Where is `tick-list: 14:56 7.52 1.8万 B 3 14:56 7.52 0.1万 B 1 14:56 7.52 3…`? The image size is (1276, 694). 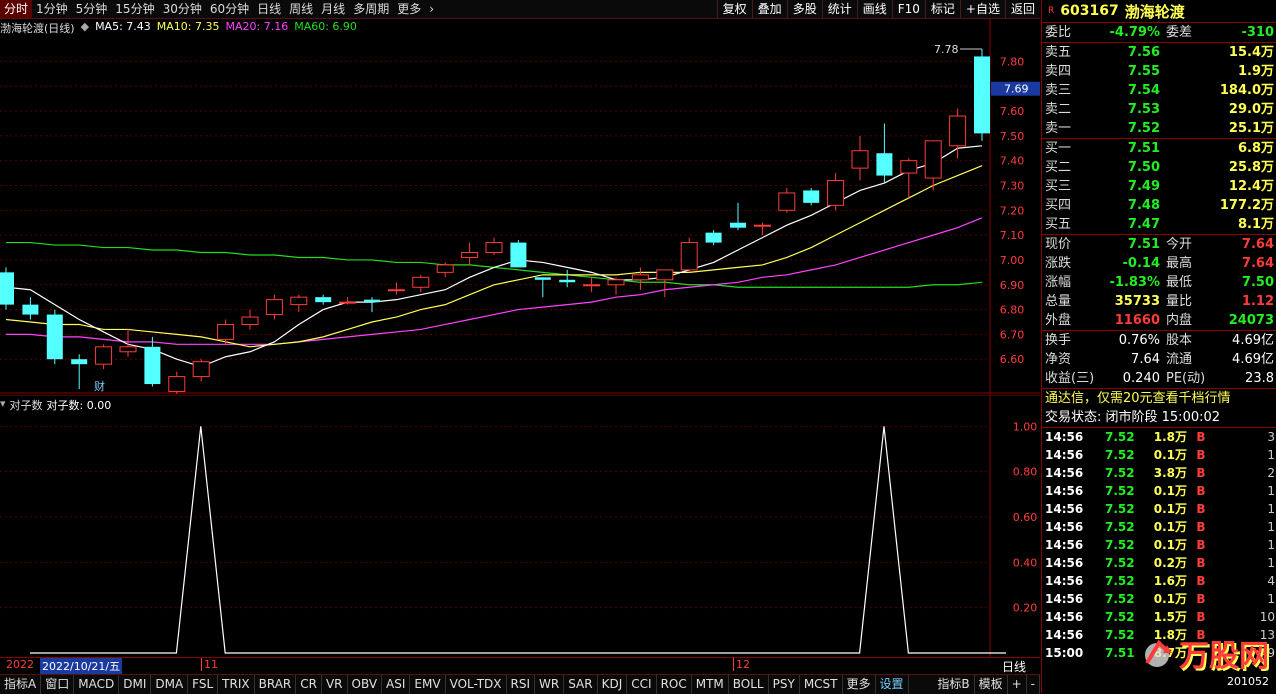
tick-list: 14:56 7.52 1.8万 B 3 14:56 7.52 0.1万 B 1 14:56 7.52 3… is located at coordinates (1159, 545).